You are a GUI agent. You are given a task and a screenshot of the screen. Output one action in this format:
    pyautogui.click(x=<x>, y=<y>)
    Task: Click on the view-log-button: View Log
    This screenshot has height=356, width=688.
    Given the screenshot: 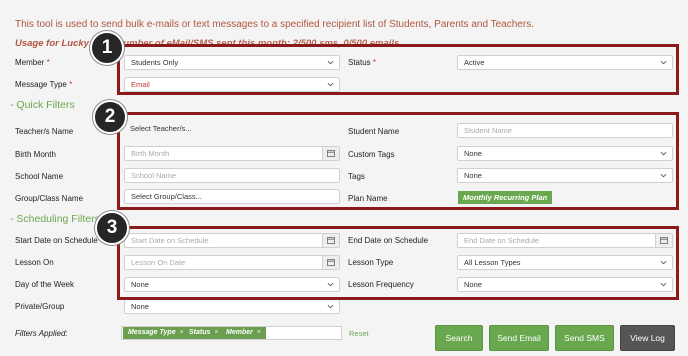 What is the action you would take?
    pyautogui.click(x=647, y=338)
    